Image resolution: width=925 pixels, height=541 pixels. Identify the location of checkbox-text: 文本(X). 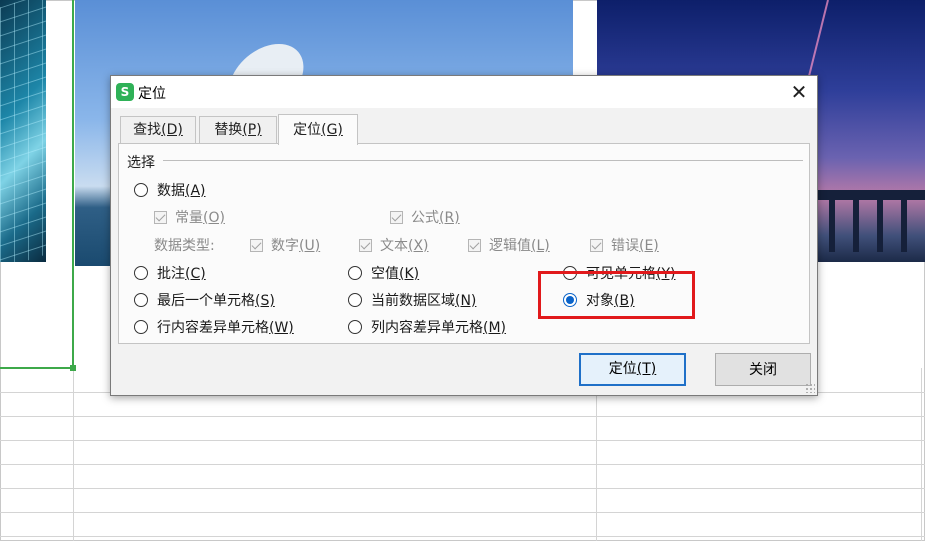
(394, 245).